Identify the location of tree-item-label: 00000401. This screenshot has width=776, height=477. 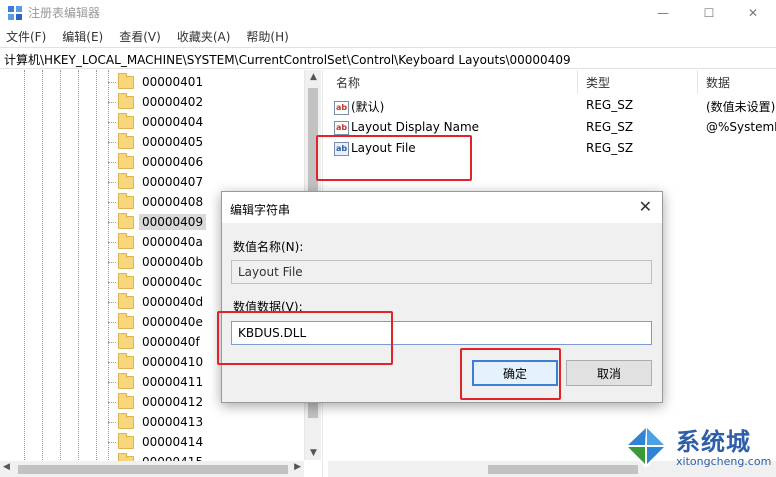
(173, 82).